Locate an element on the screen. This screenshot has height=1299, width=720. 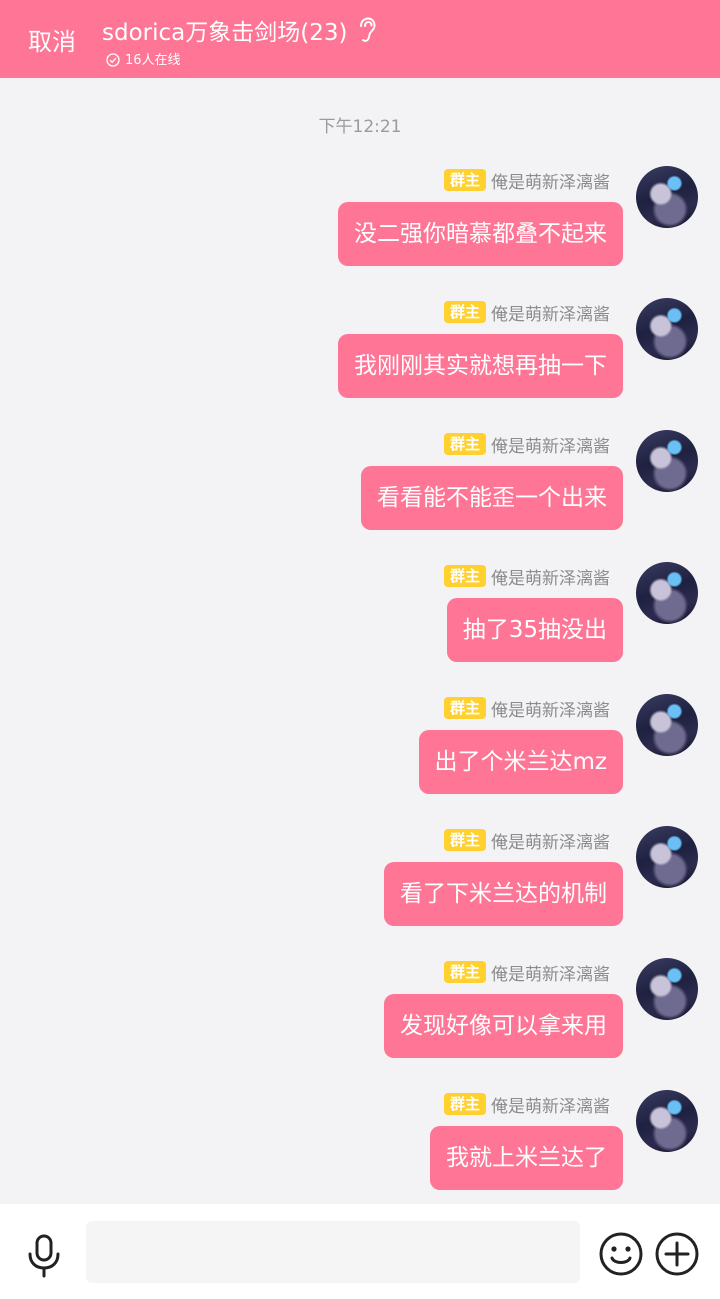
group-title: sdorica万象击剑场(23) is located at coordinates (225, 33).